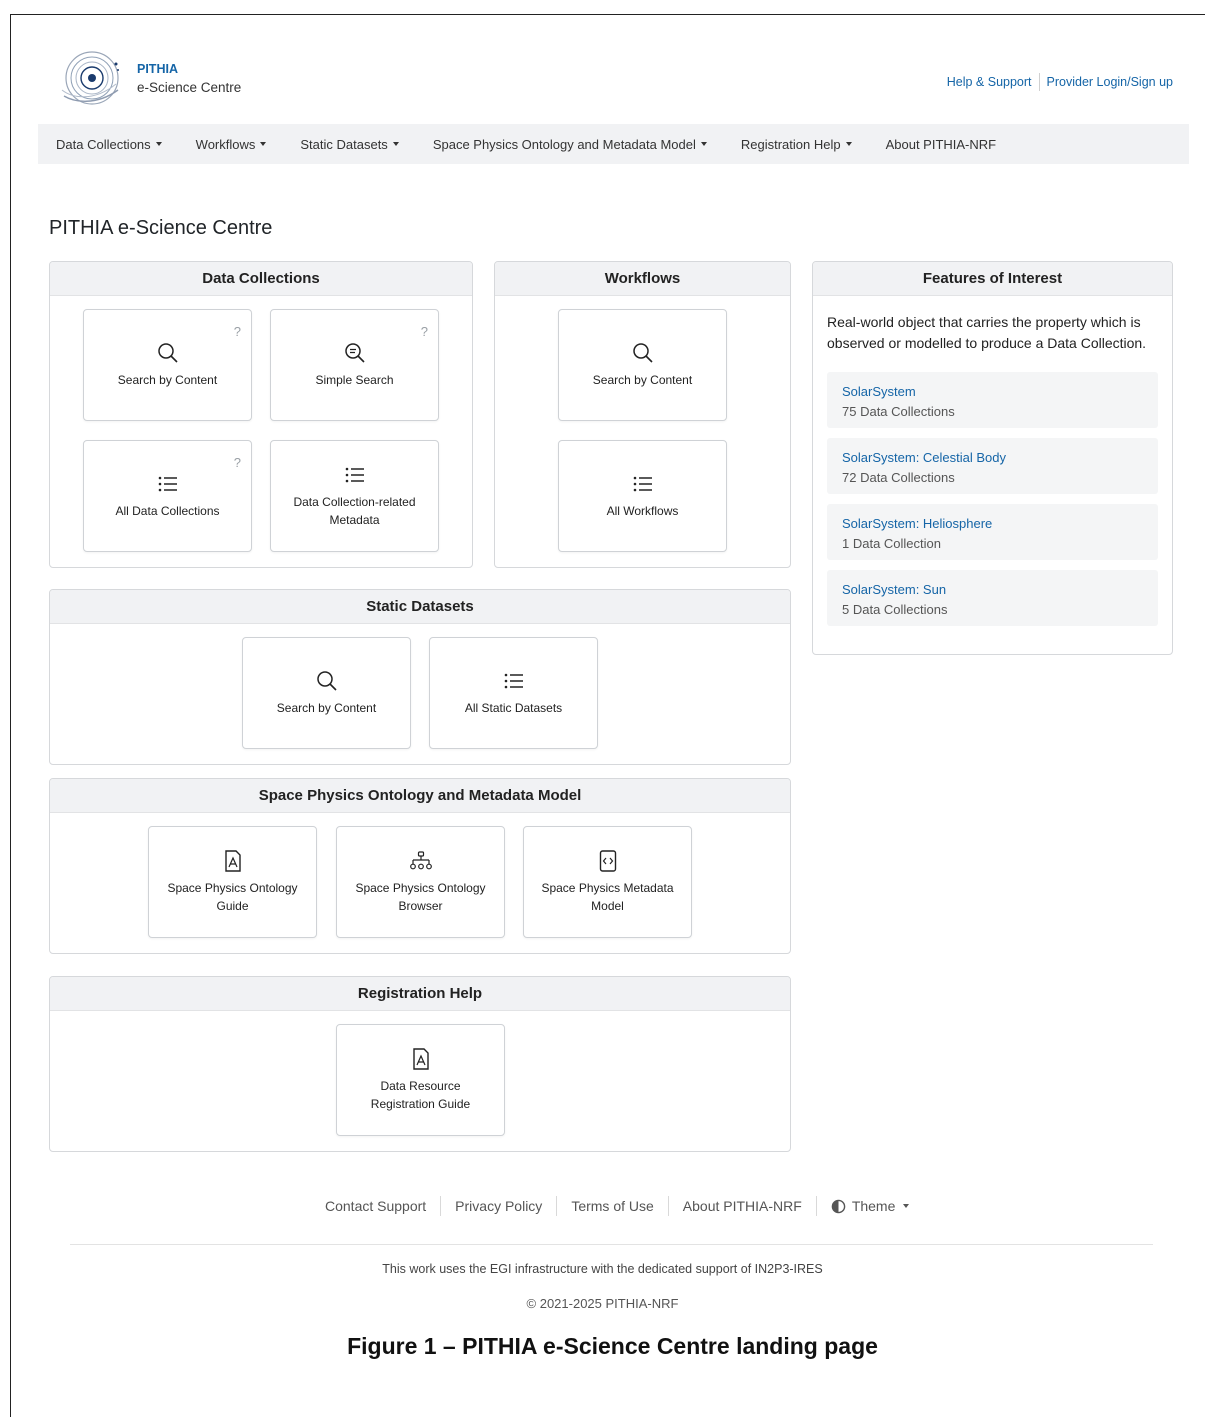  I want to click on nav-label: About PITHIA-NRF, so click(941, 144).